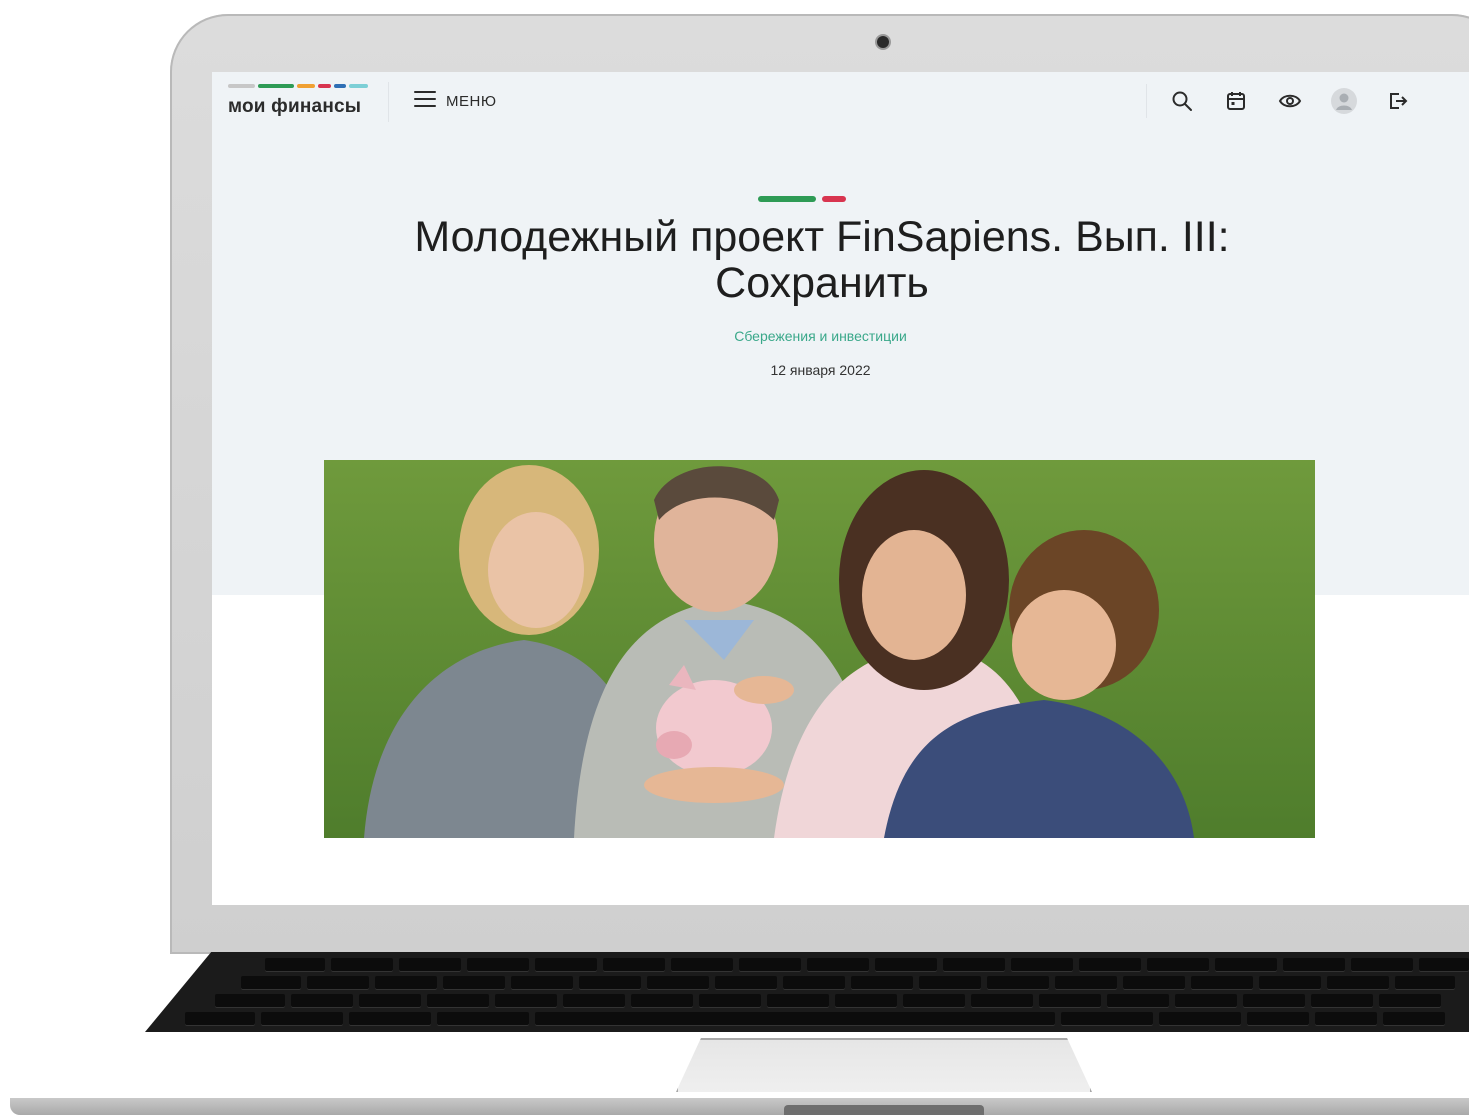 The image size is (1469, 1115). What do you see at coordinates (1398, 101) in the screenshot?
I see `logout-icon` at bounding box center [1398, 101].